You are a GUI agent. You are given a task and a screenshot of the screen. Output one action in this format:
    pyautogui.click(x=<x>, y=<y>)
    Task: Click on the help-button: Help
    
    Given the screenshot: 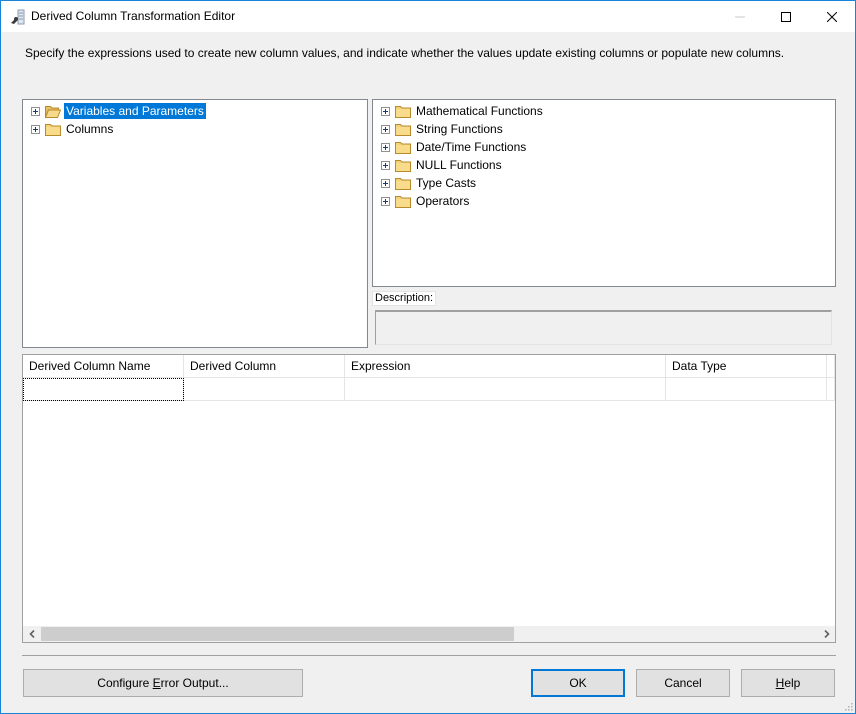 What is the action you would take?
    pyautogui.click(x=788, y=683)
    